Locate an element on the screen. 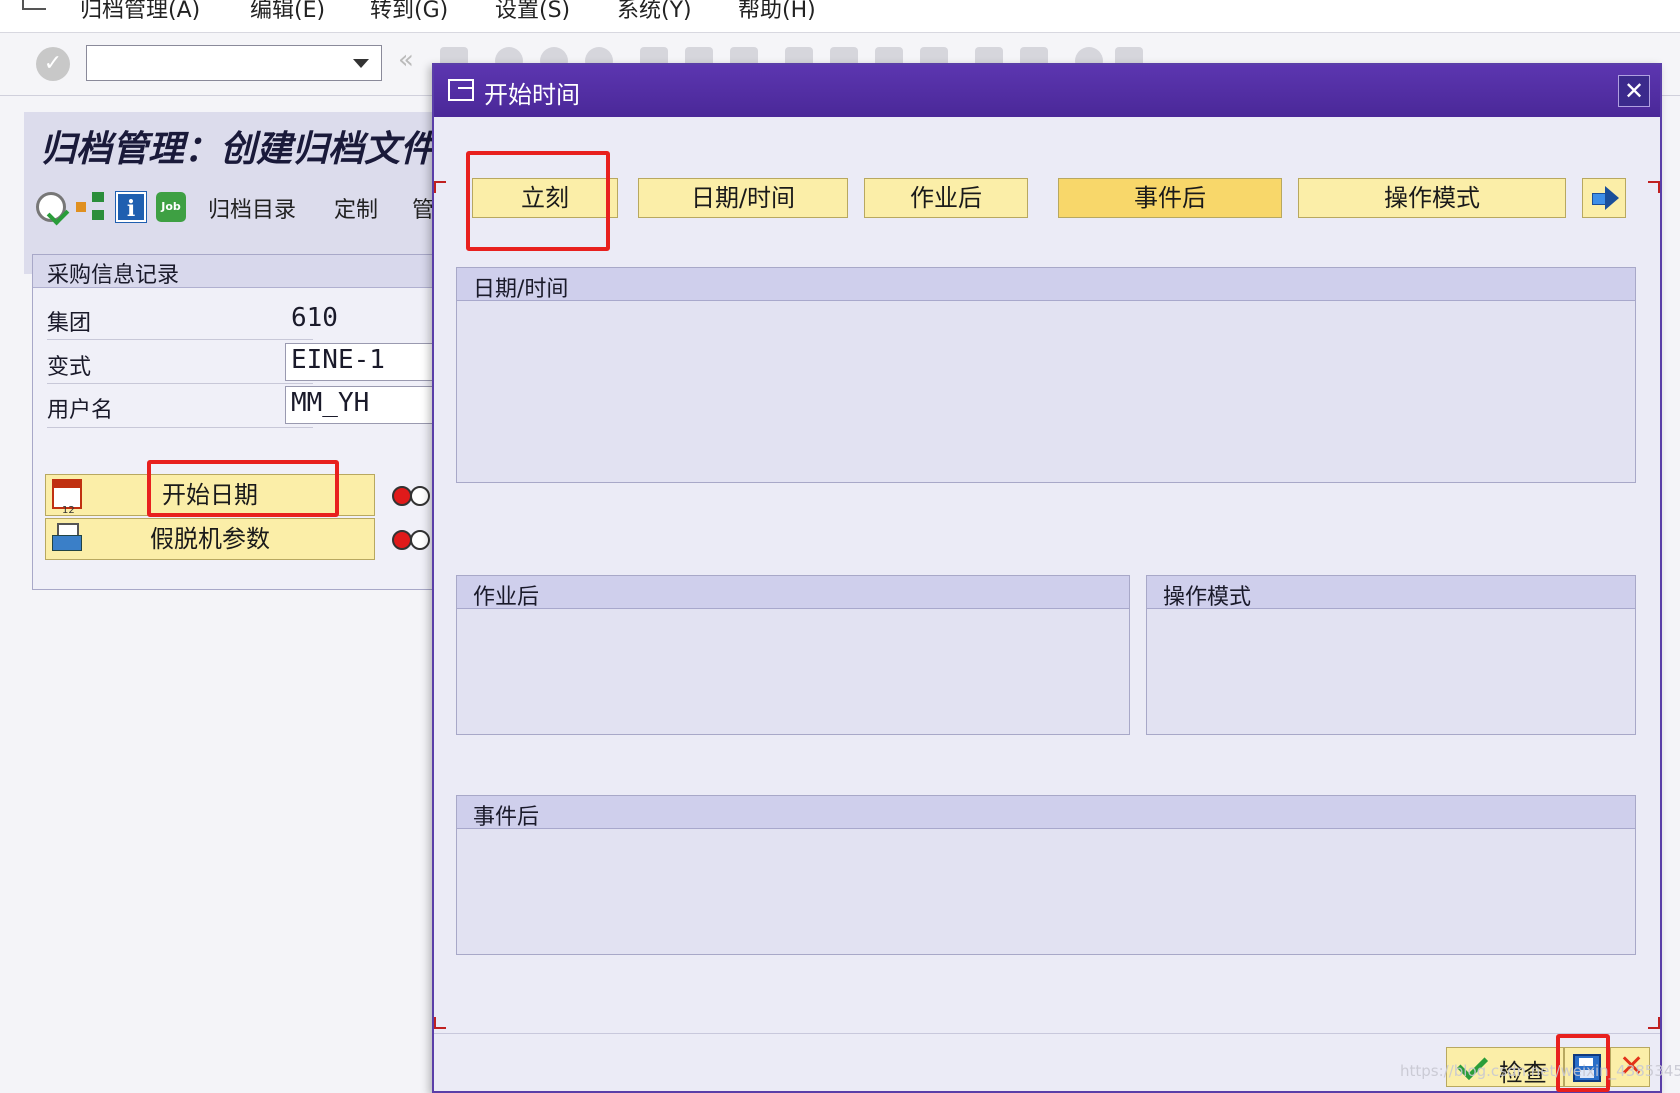  username-label: 用户名 is located at coordinates (80, 410).